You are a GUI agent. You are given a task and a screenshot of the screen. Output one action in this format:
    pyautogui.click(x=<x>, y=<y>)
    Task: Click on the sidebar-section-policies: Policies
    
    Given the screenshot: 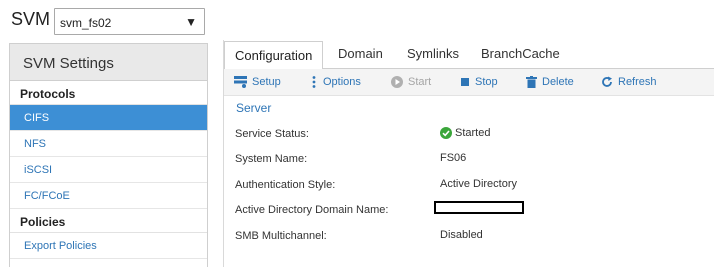 What is the action you would take?
    pyautogui.click(x=108, y=221)
    